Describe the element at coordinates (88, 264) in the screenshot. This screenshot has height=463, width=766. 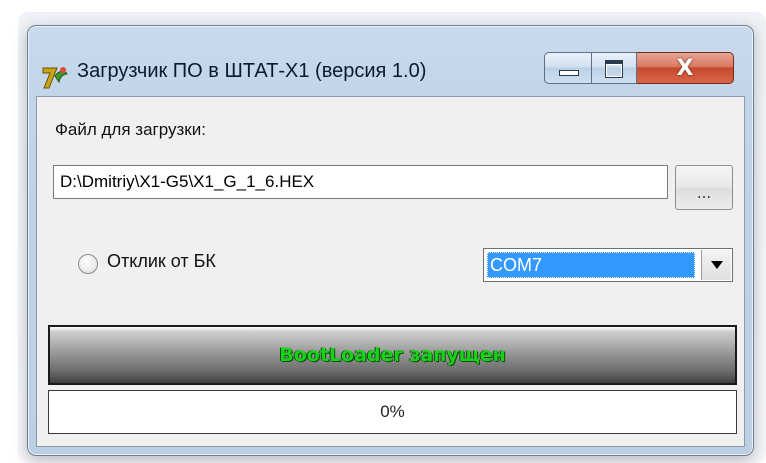
I see `response-radio` at that location.